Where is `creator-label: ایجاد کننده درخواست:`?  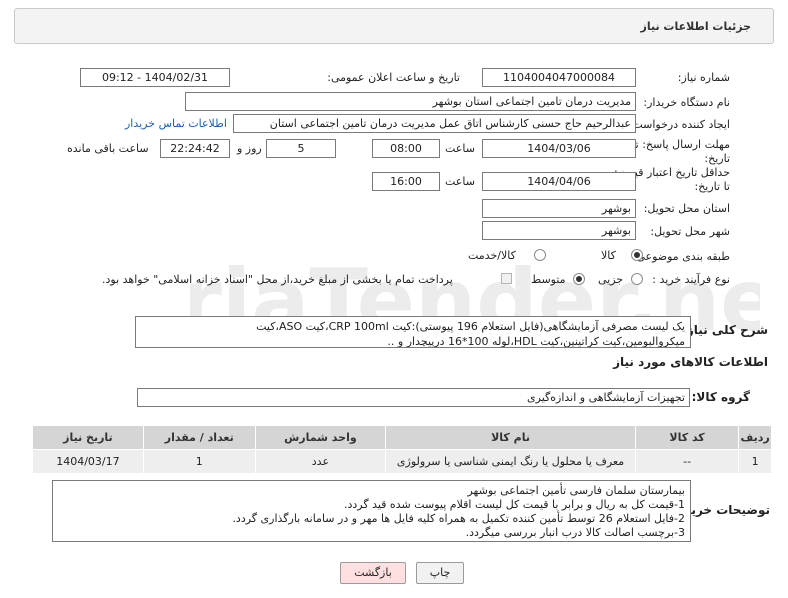 creator-label: ایجاد کننده درخواست: is located at coordinates (679, 124).